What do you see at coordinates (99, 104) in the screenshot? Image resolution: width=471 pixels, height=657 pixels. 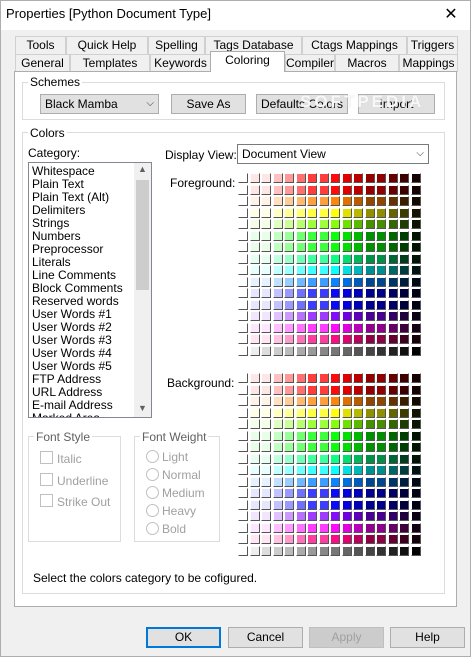 I see `scheme-select: Black Mamba ⌵` at bounding box center [99, 104].